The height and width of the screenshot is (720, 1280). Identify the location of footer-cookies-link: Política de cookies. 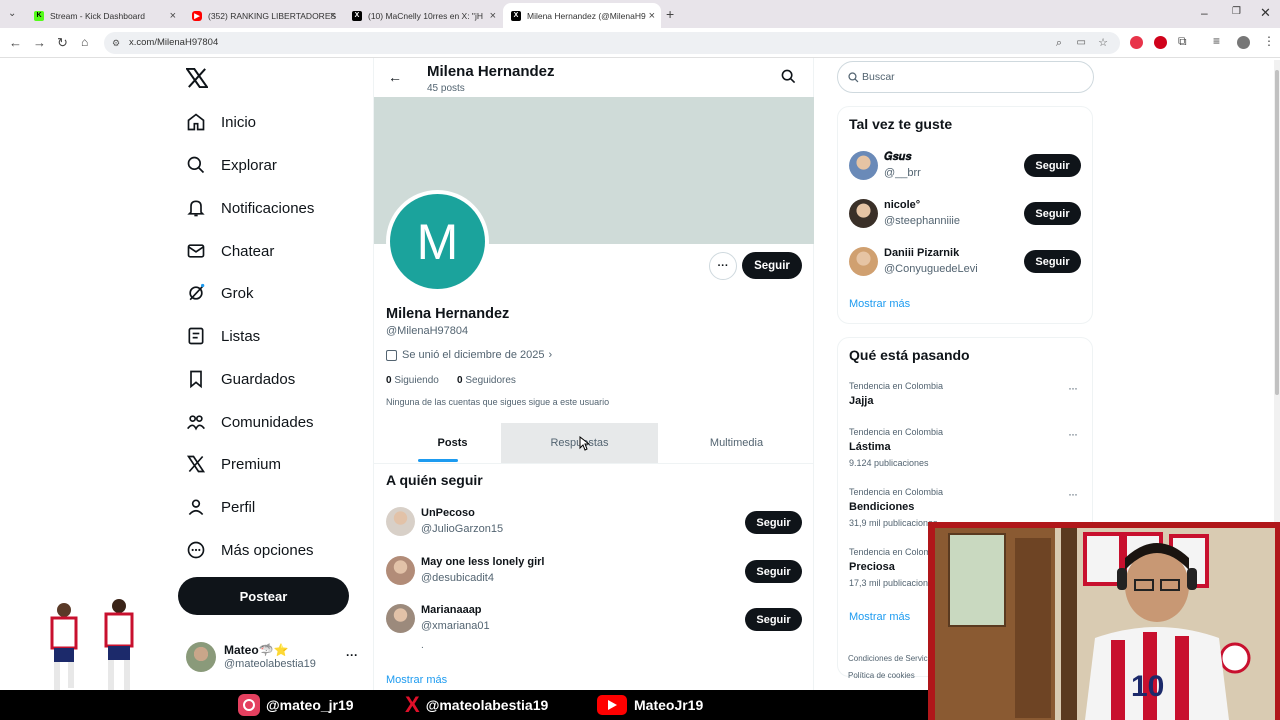
(881, 675).